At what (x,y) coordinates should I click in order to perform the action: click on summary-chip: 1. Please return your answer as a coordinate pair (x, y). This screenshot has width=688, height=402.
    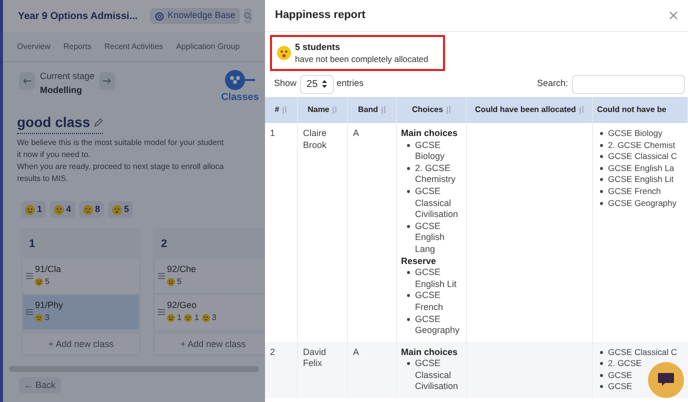
    Looking at the image, I should click on (33, 209).